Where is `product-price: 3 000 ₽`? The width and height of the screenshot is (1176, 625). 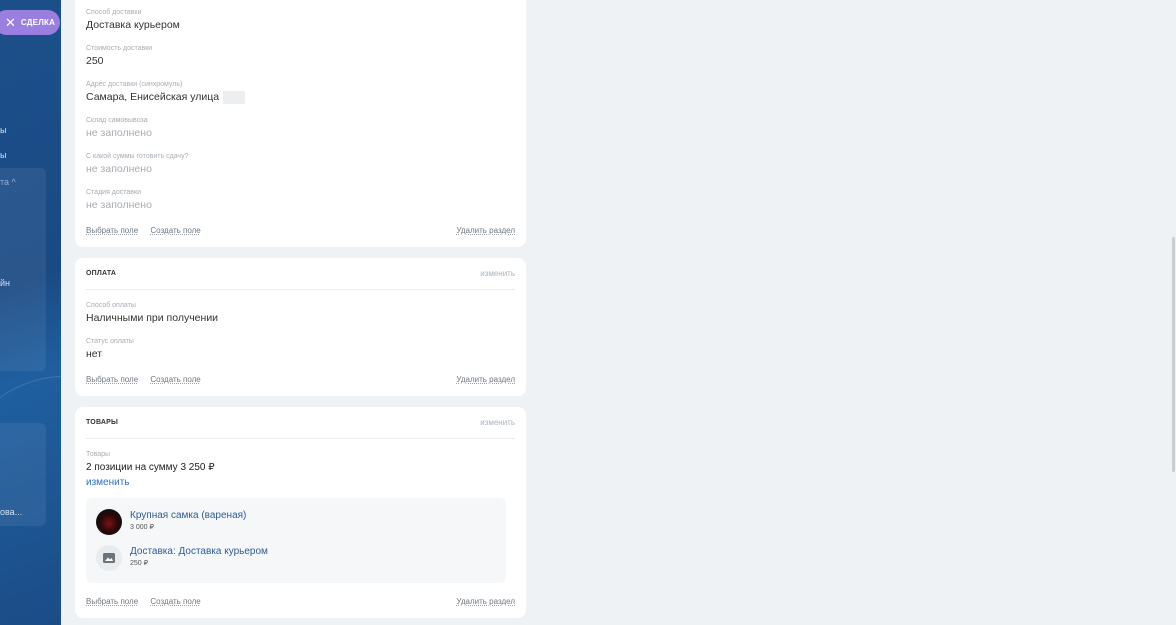 product-price: 3 000 ₽ is located at coordinates (142, 527).